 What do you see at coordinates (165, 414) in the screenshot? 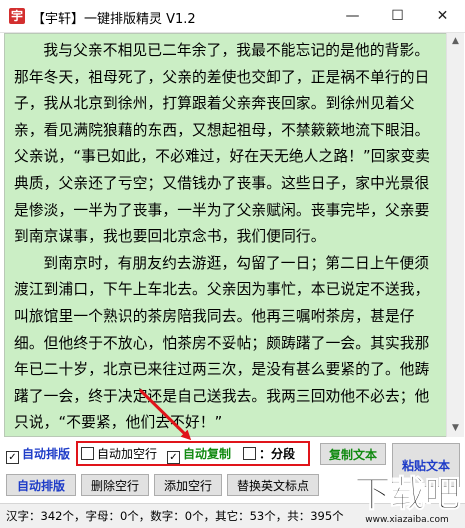
I see `annotation-arrow-icon` at bounding box center [165, 414].